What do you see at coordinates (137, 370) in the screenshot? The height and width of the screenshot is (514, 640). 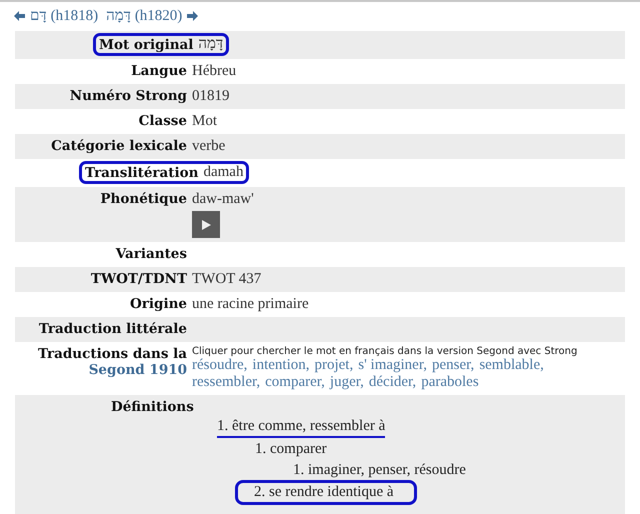 I see `version-link: Segond 1910` at bounding box center [137, 370].